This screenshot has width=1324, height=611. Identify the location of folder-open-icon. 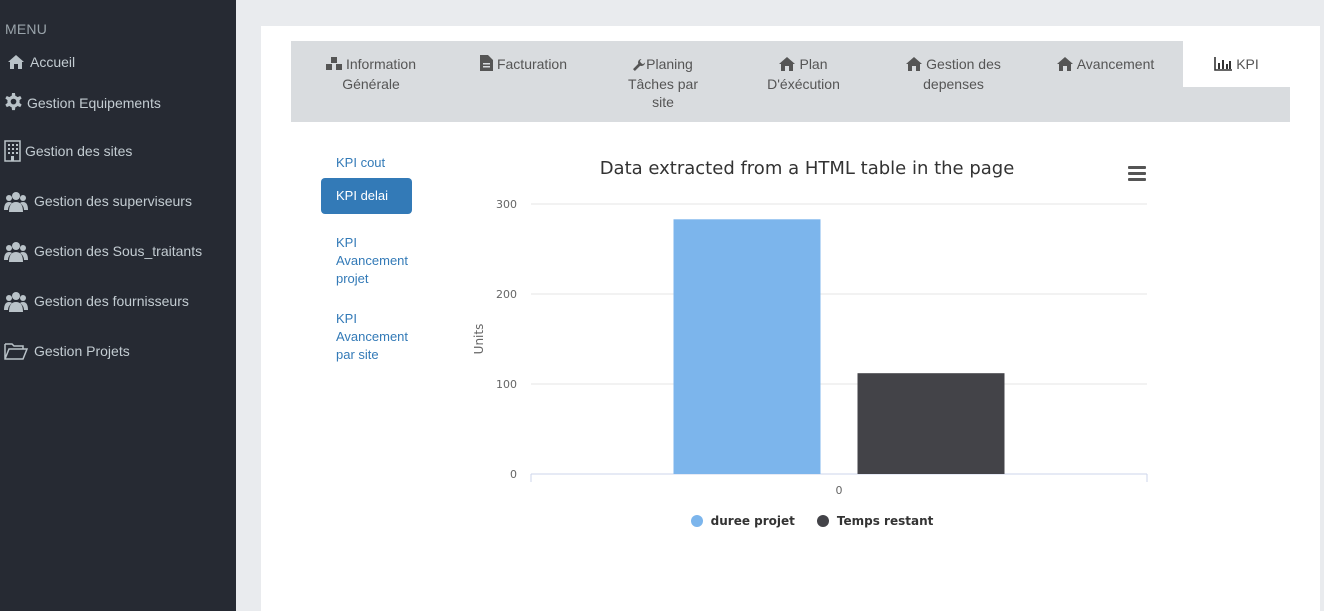
(16, 351).